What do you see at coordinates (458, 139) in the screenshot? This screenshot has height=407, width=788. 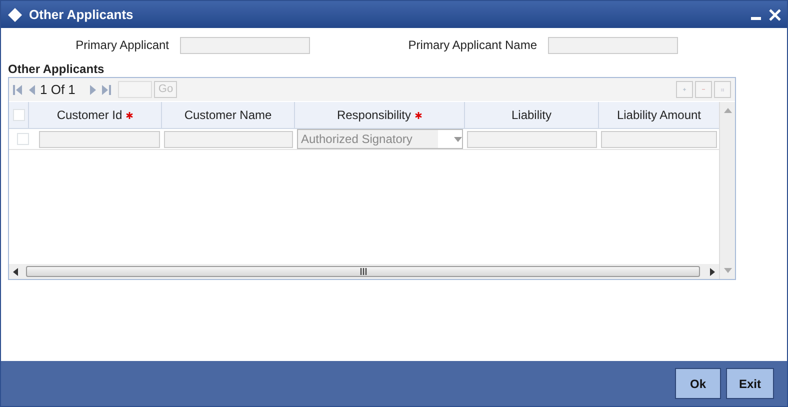 I see `dropdown-caret-icon` at bounding box center [458, 139].